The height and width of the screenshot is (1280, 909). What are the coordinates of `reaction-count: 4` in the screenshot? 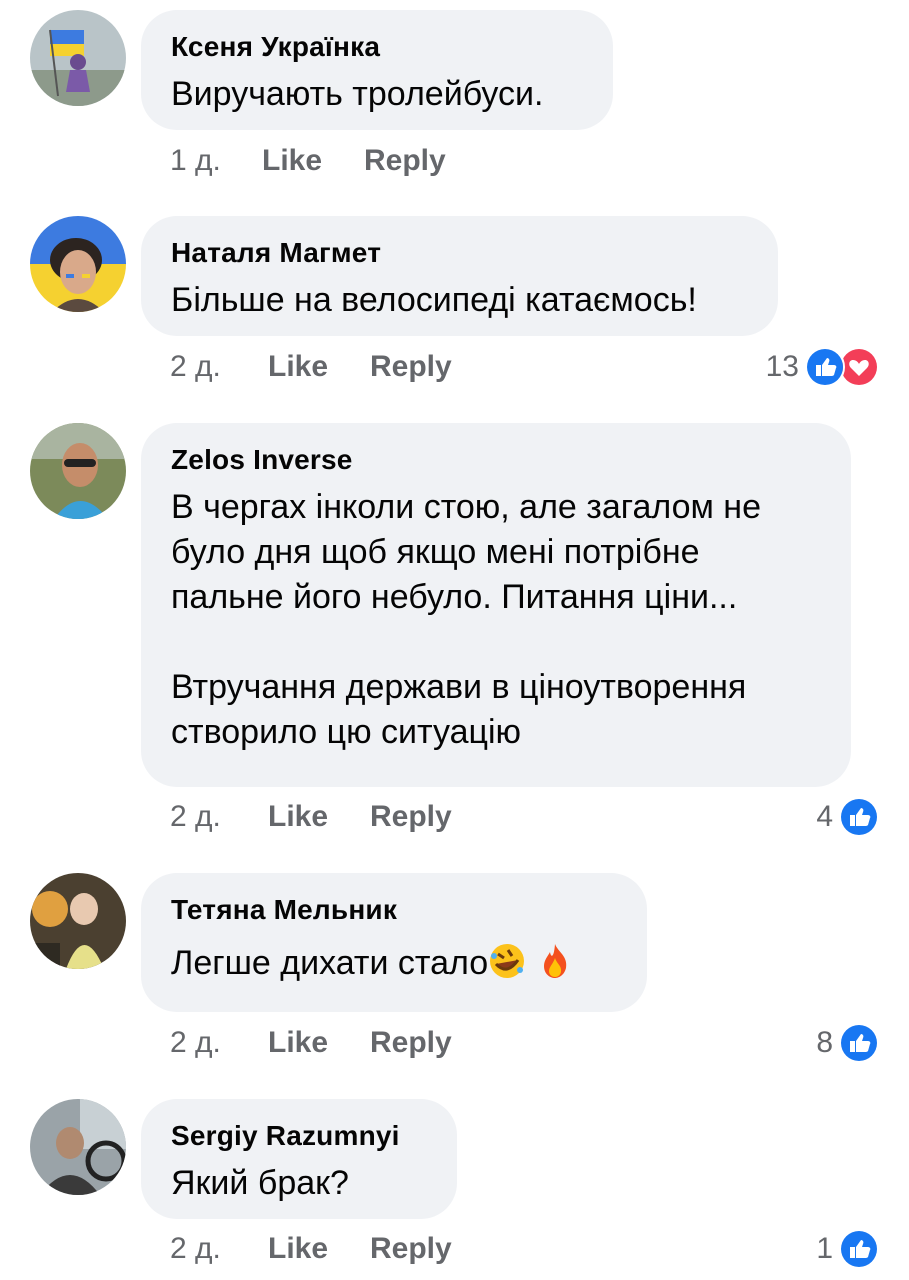 It's located at (824, 816).